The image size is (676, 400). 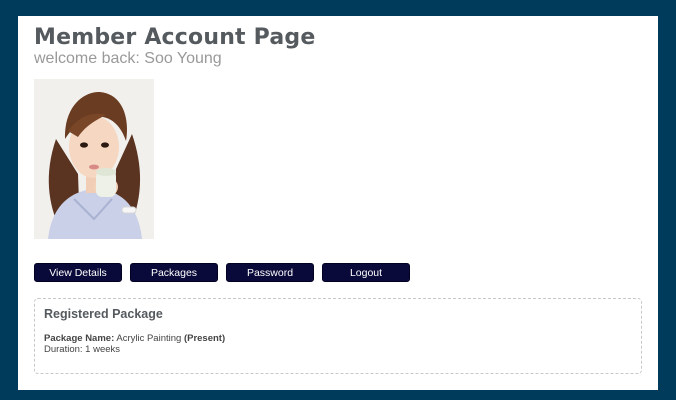 I want to click on welcome-message: welcome back: Soo Young, so click(x=128, y=58).